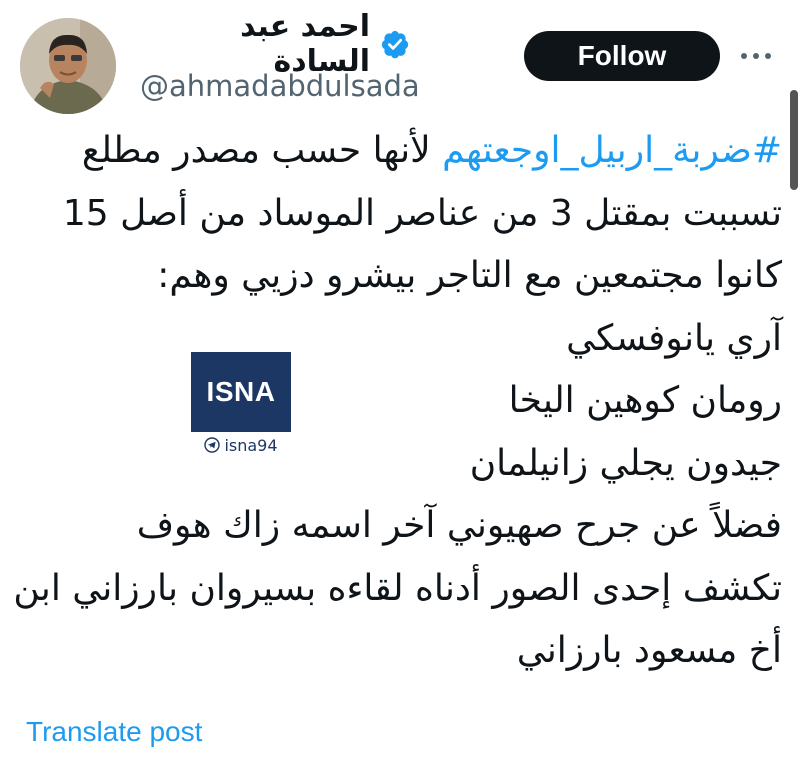  What do you see at coordinates (469, 275) in the screenshot?
I see `tweet-line: كانوا مجتمعين مع التاجر بيشرو دزيي وهم:` at bounding box center [469, 275].